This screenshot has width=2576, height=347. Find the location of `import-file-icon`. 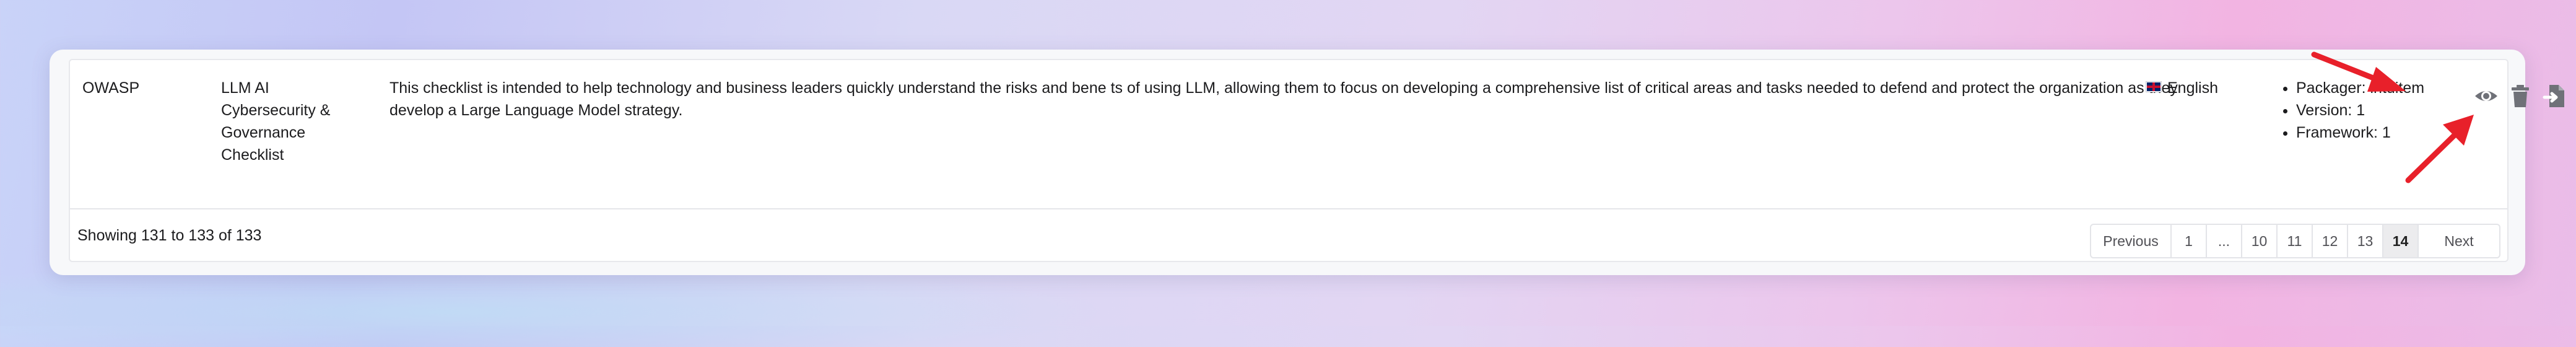

import-file-icon is located at coordinates (2553, 96).